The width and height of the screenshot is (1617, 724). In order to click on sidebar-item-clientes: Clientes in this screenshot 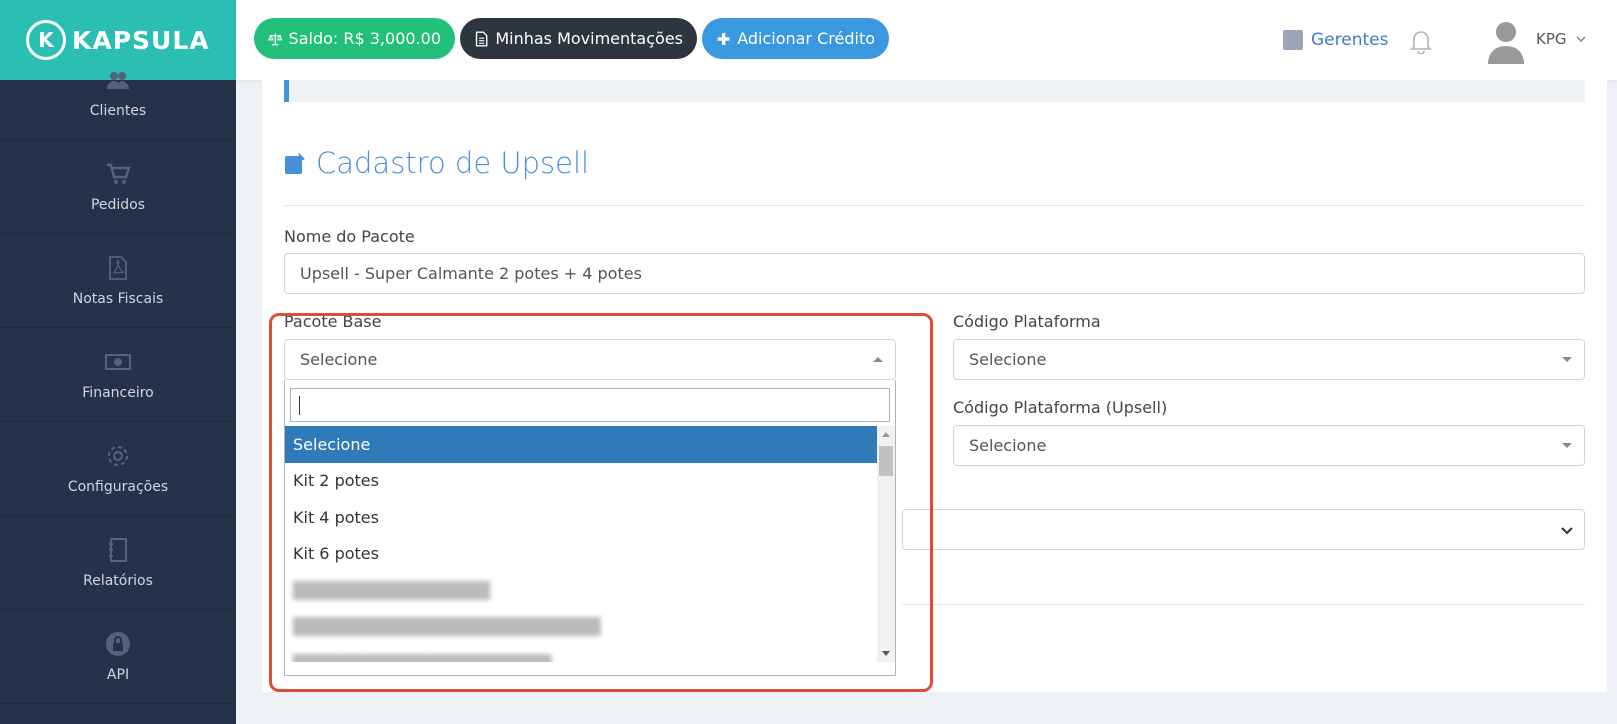, I will do `click(118, 93)`.